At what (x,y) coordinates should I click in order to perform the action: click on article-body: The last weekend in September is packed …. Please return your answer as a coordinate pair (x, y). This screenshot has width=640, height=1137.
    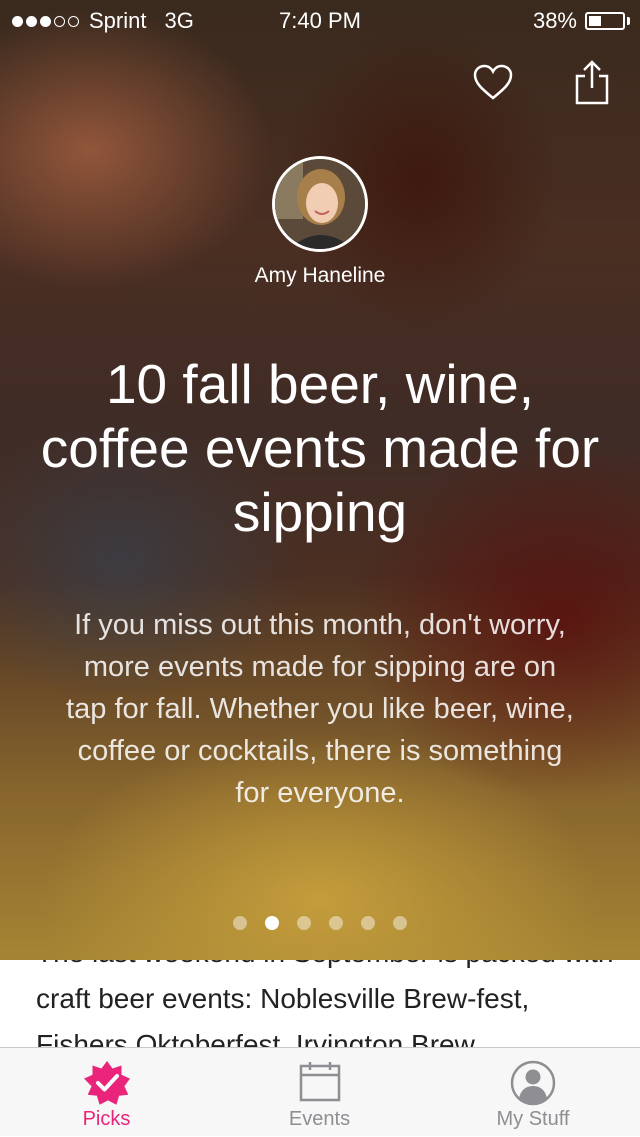
    Looking at the image, I should click on (320, 1004).